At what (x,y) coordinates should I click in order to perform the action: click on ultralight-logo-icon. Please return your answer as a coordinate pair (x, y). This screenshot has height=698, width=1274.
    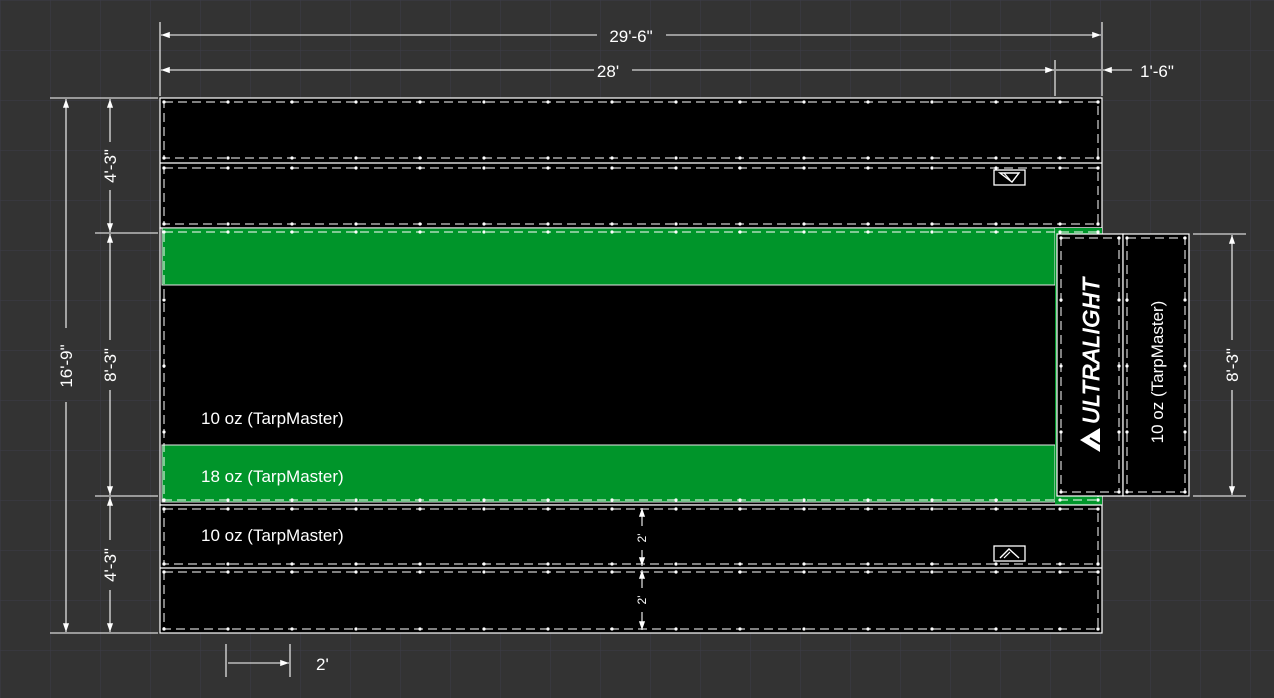
    Looking at the image, I should click on (1009, 553).